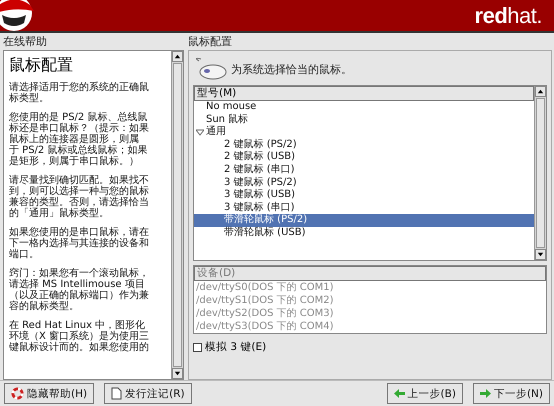 The height and width of the screenshot is (406, 554). Describe the element at coordinates (24, 254) in the screenshot. I see `help-text: 端口。` at that location.